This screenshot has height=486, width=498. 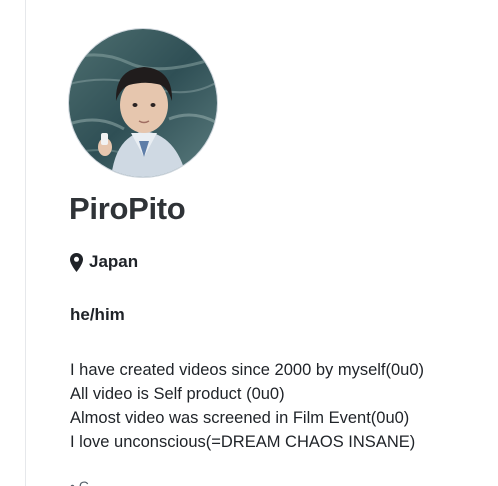 I want to click on avatar, so click(x=143, y=103).